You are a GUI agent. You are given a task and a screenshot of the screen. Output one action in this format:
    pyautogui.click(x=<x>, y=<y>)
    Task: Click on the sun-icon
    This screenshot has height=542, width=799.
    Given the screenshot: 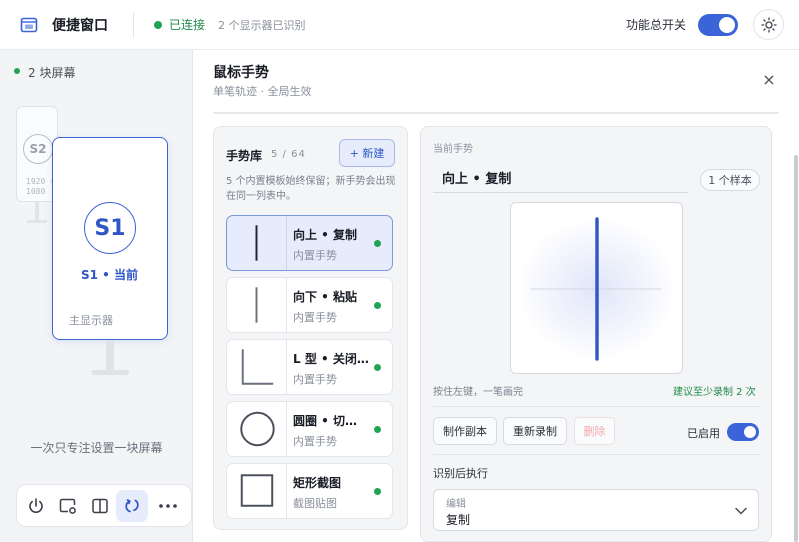 What is the action you would take?
    pyautogui.click(x=768, y=24)
    